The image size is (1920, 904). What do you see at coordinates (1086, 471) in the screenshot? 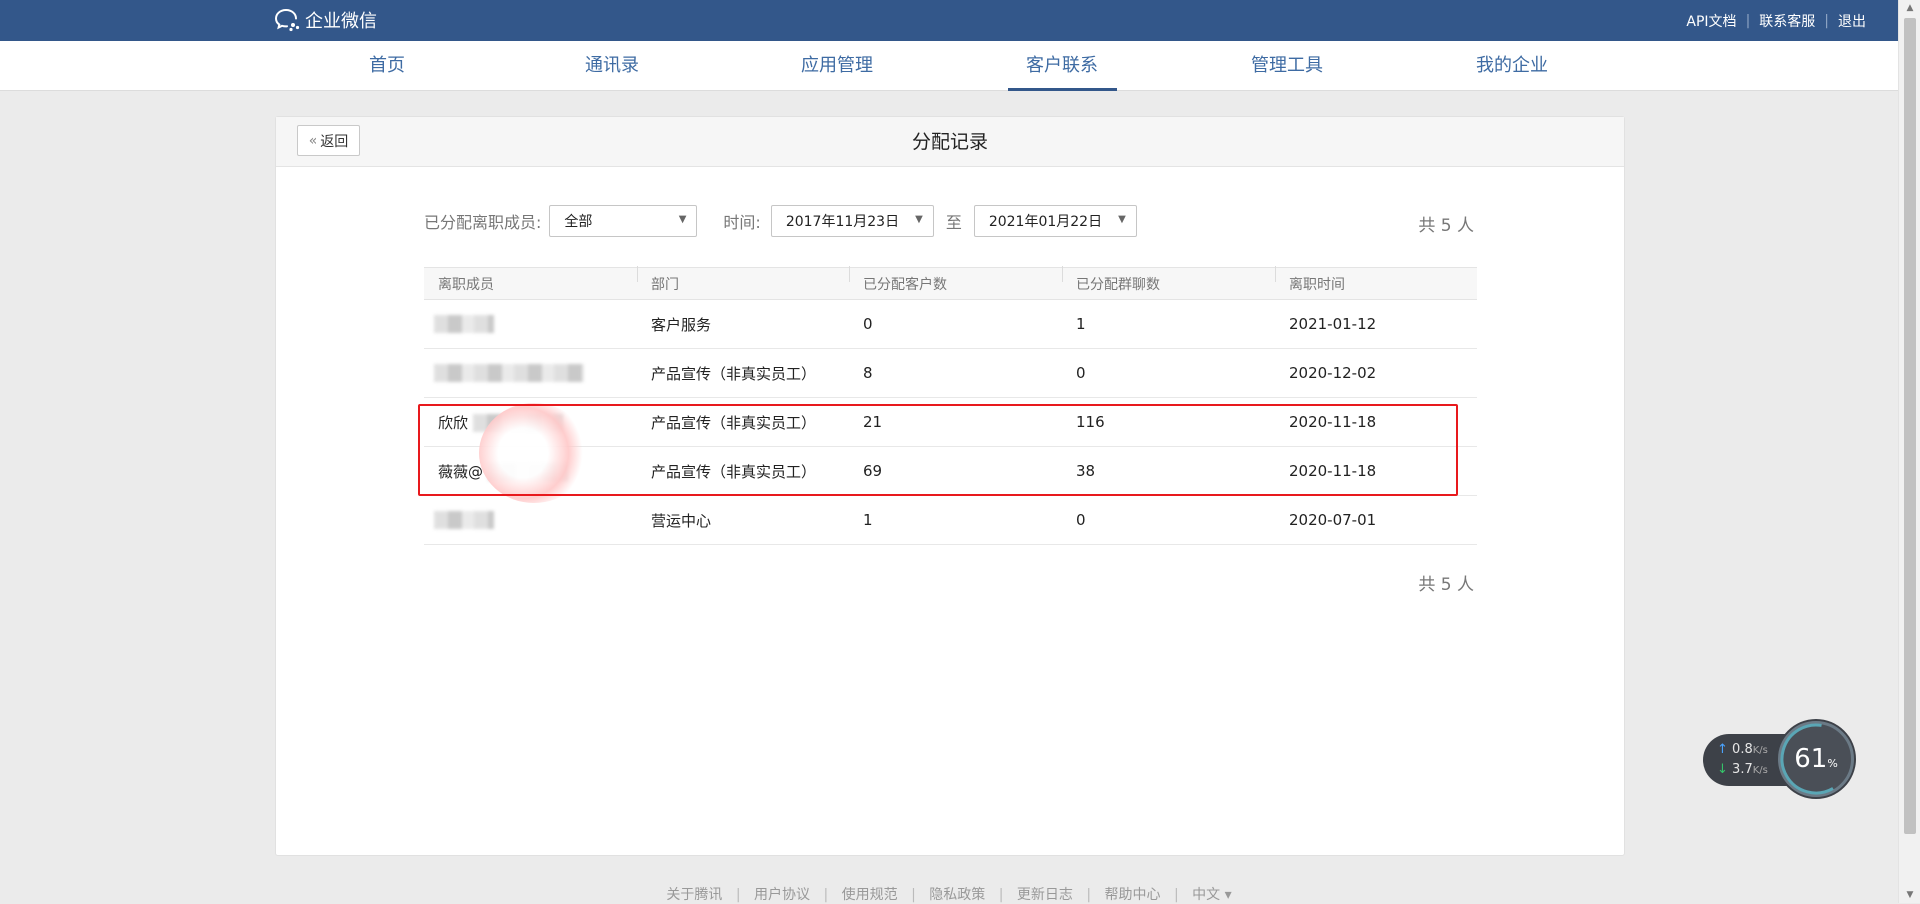
I see `groups-cell: 38` at bounding box center [1086, 471].